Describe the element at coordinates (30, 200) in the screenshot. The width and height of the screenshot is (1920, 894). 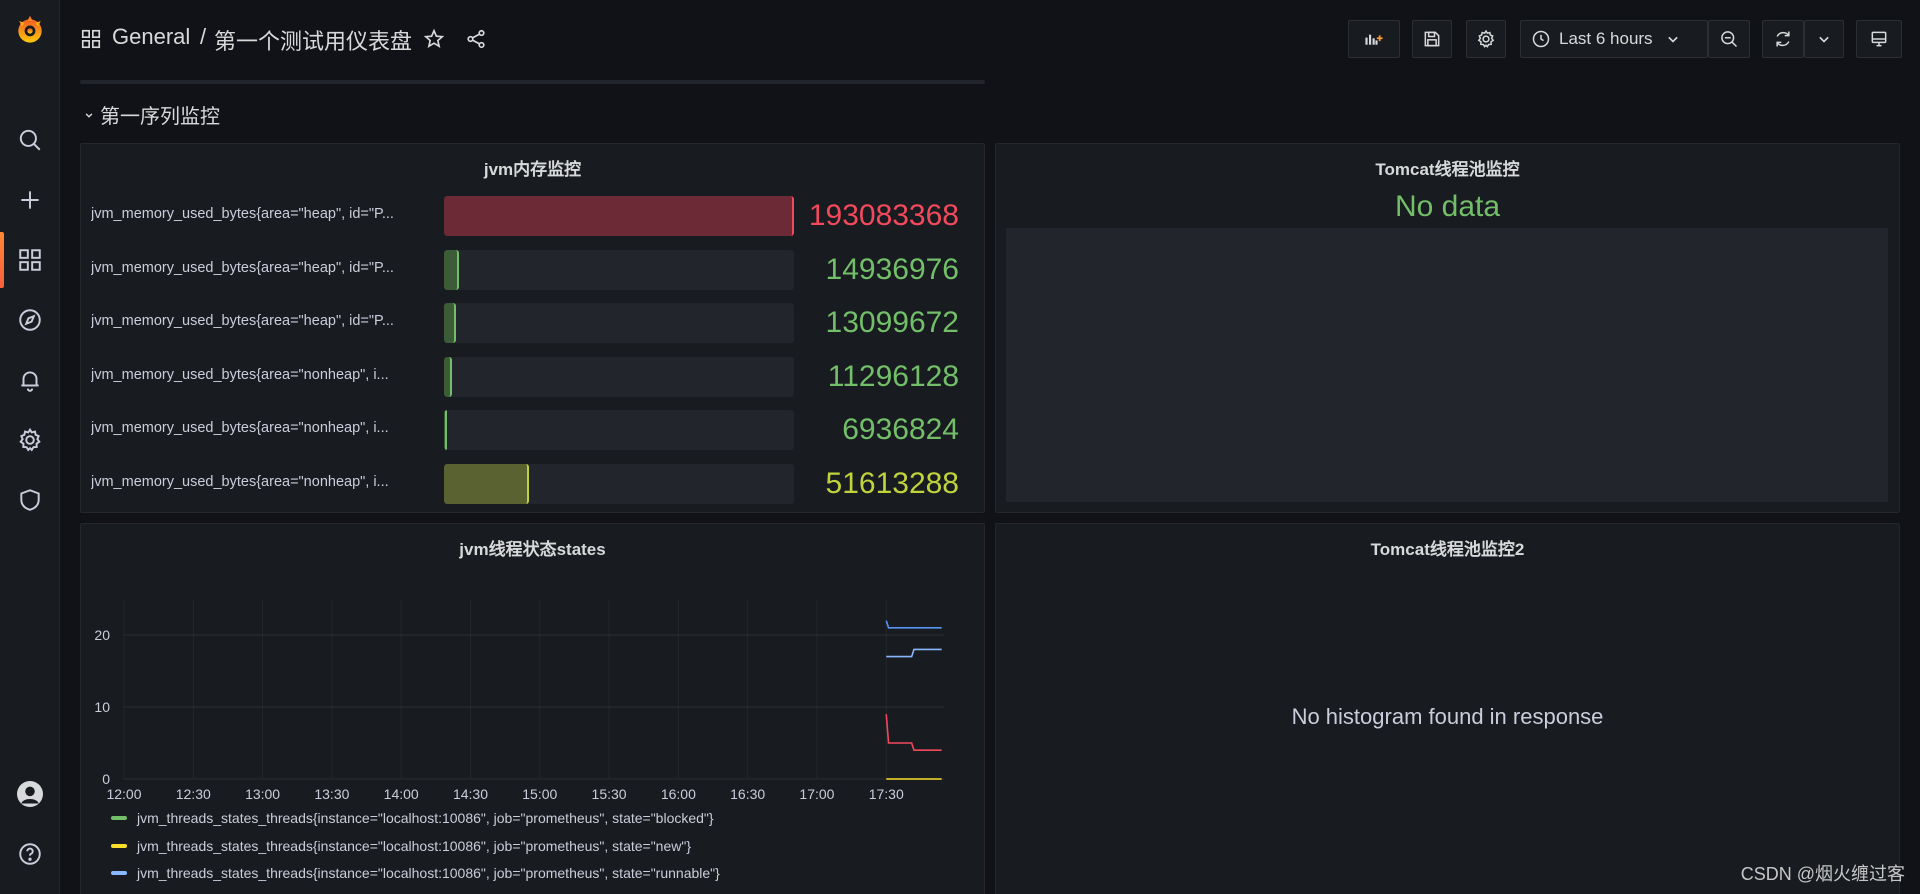
I see `plus-icon` at that location.